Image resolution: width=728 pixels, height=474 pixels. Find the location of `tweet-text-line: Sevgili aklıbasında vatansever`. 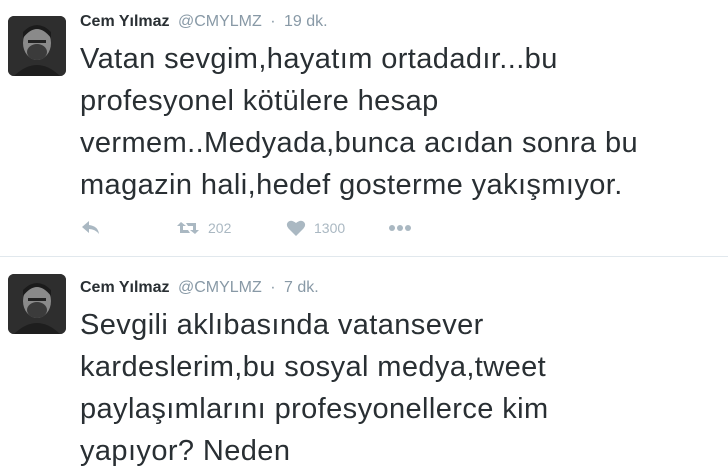

tweet-text-line: Sevgili aklıbasında vatansever is located at coordinates (282, 325).